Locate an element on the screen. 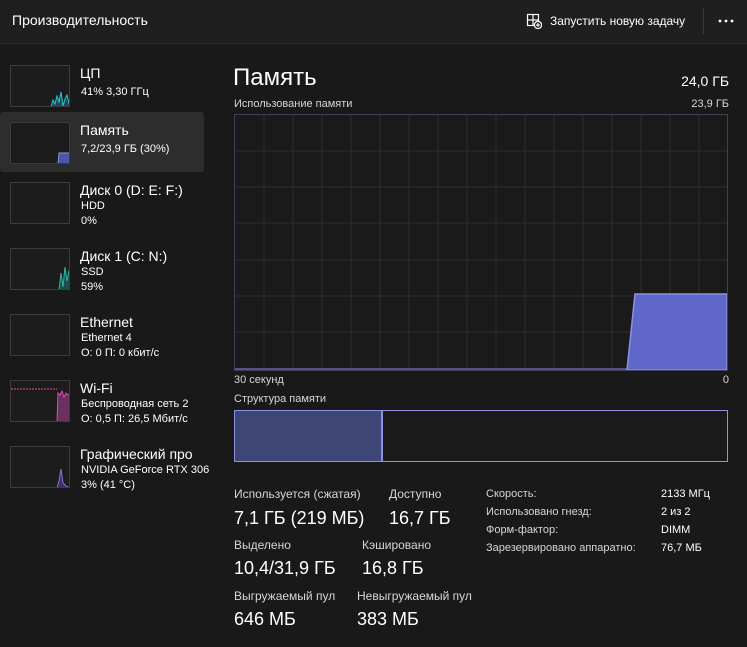  disk1-thumbnail-graph is located at coordinates (40, 269).